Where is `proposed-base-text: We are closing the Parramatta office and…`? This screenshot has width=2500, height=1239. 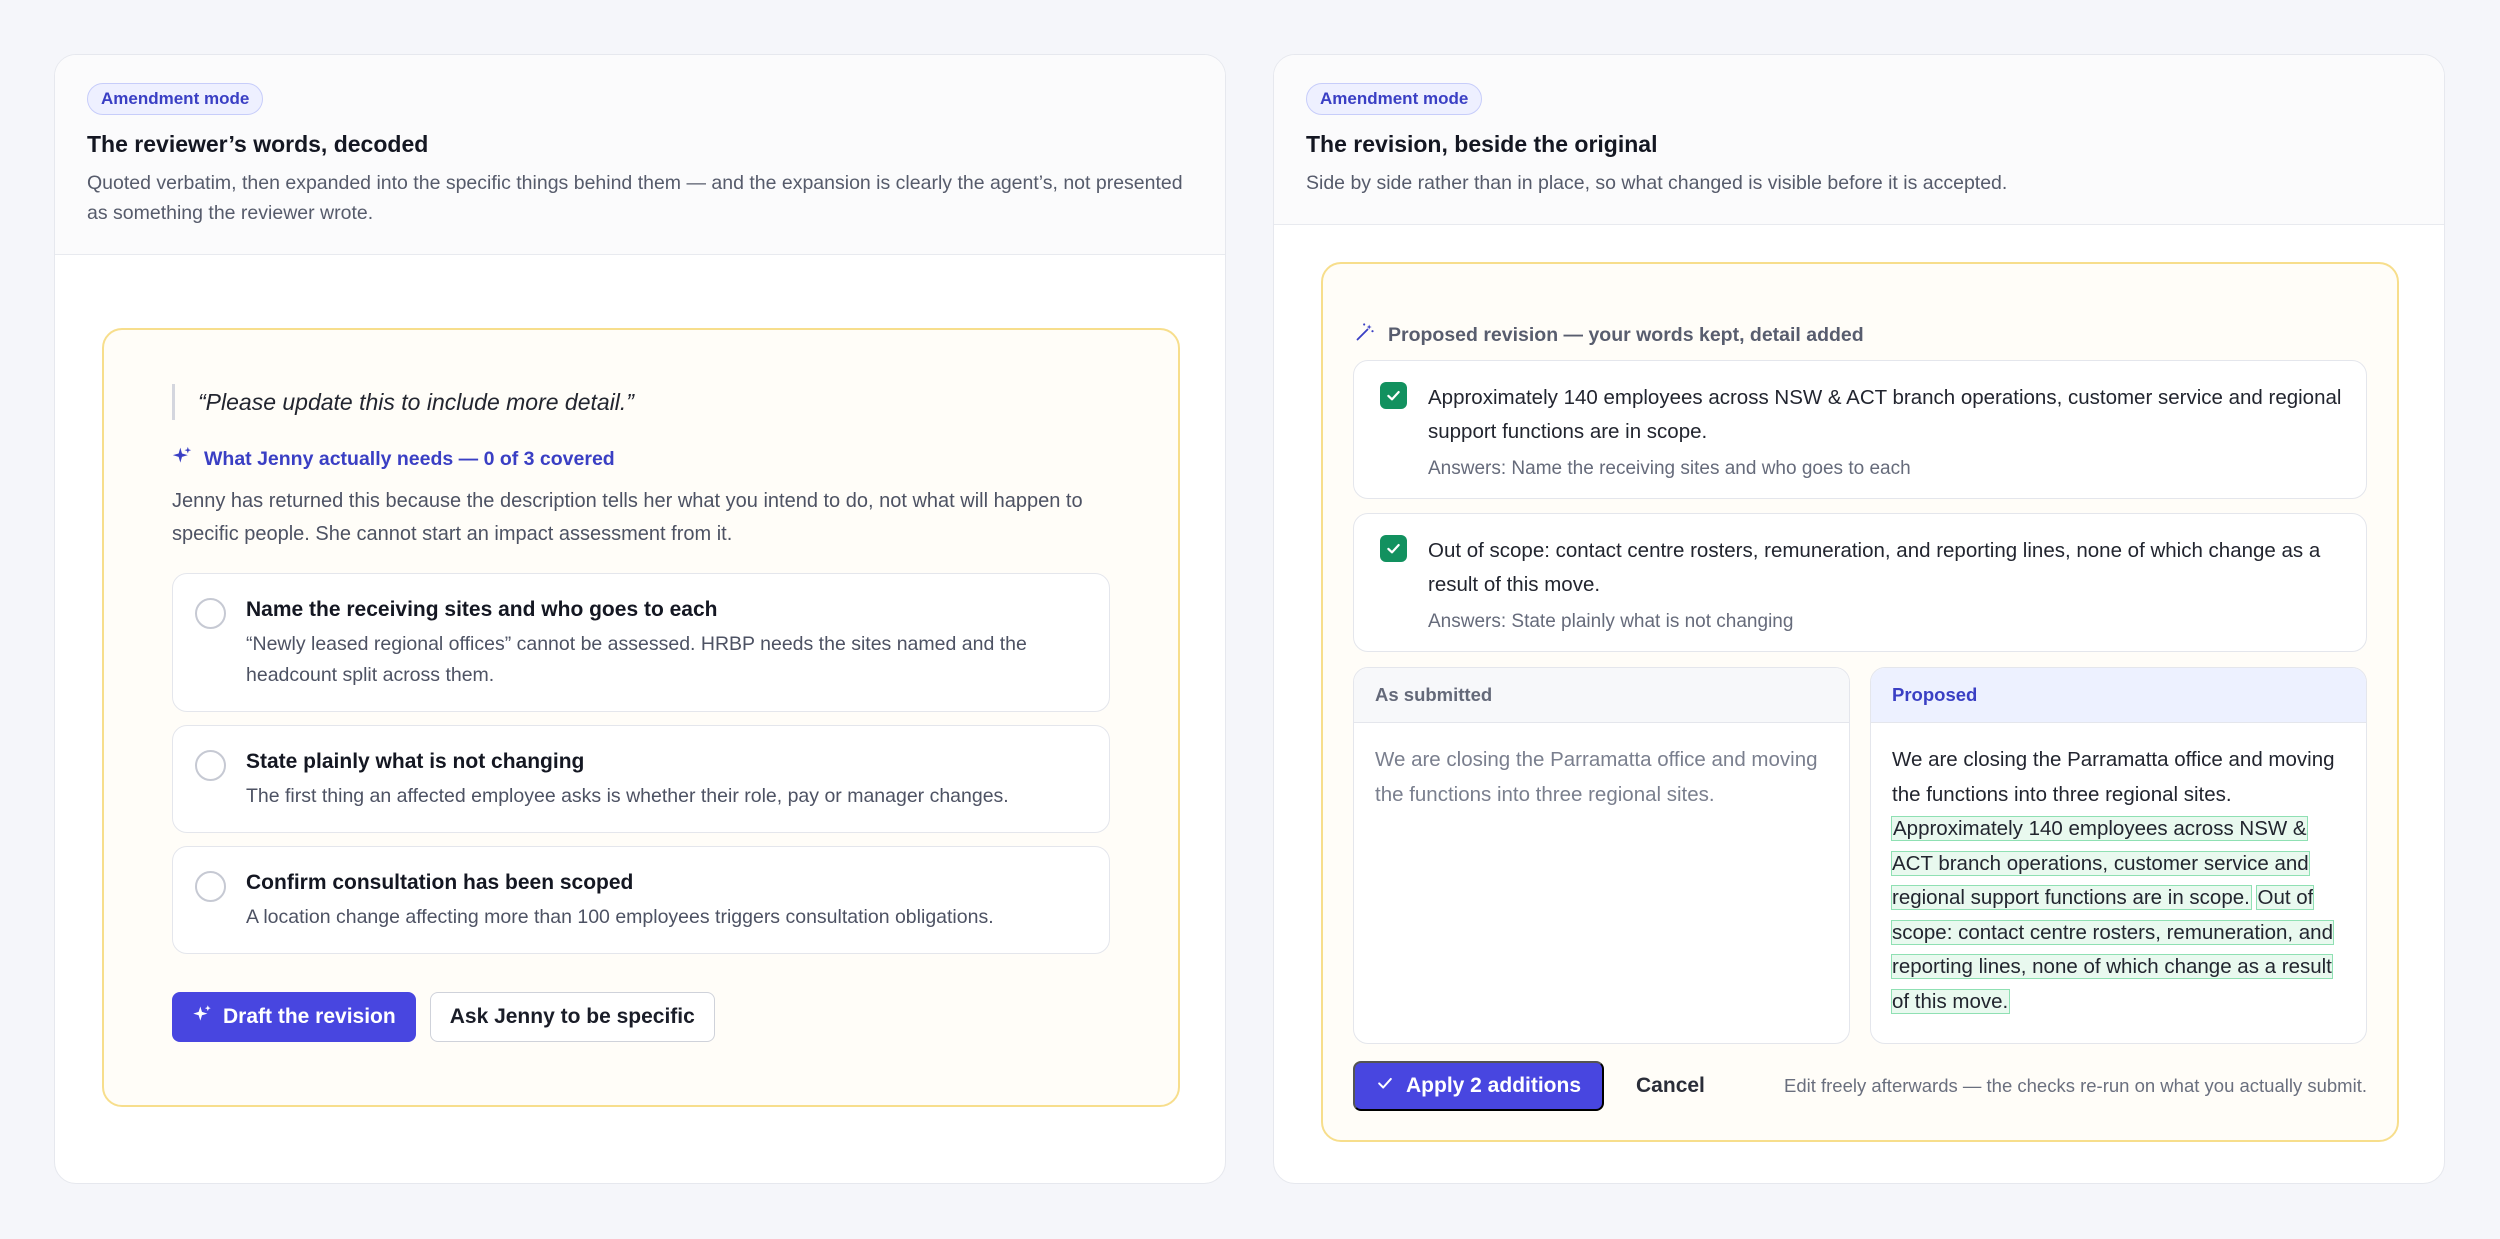 proposed-base-text: We are closing the Parramatta office and… is located at coordinates (2113, 777).